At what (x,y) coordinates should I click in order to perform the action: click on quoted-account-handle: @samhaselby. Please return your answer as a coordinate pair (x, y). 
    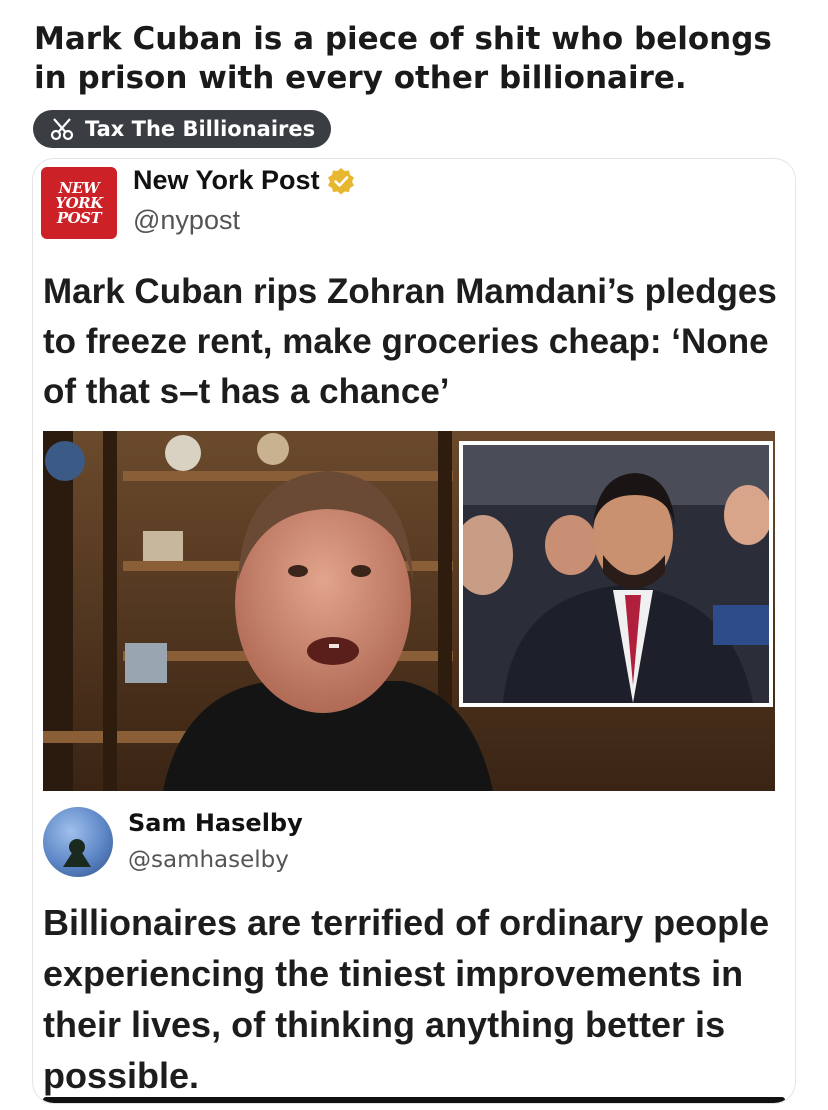
    Looking at the image, I should click on (208, 860).